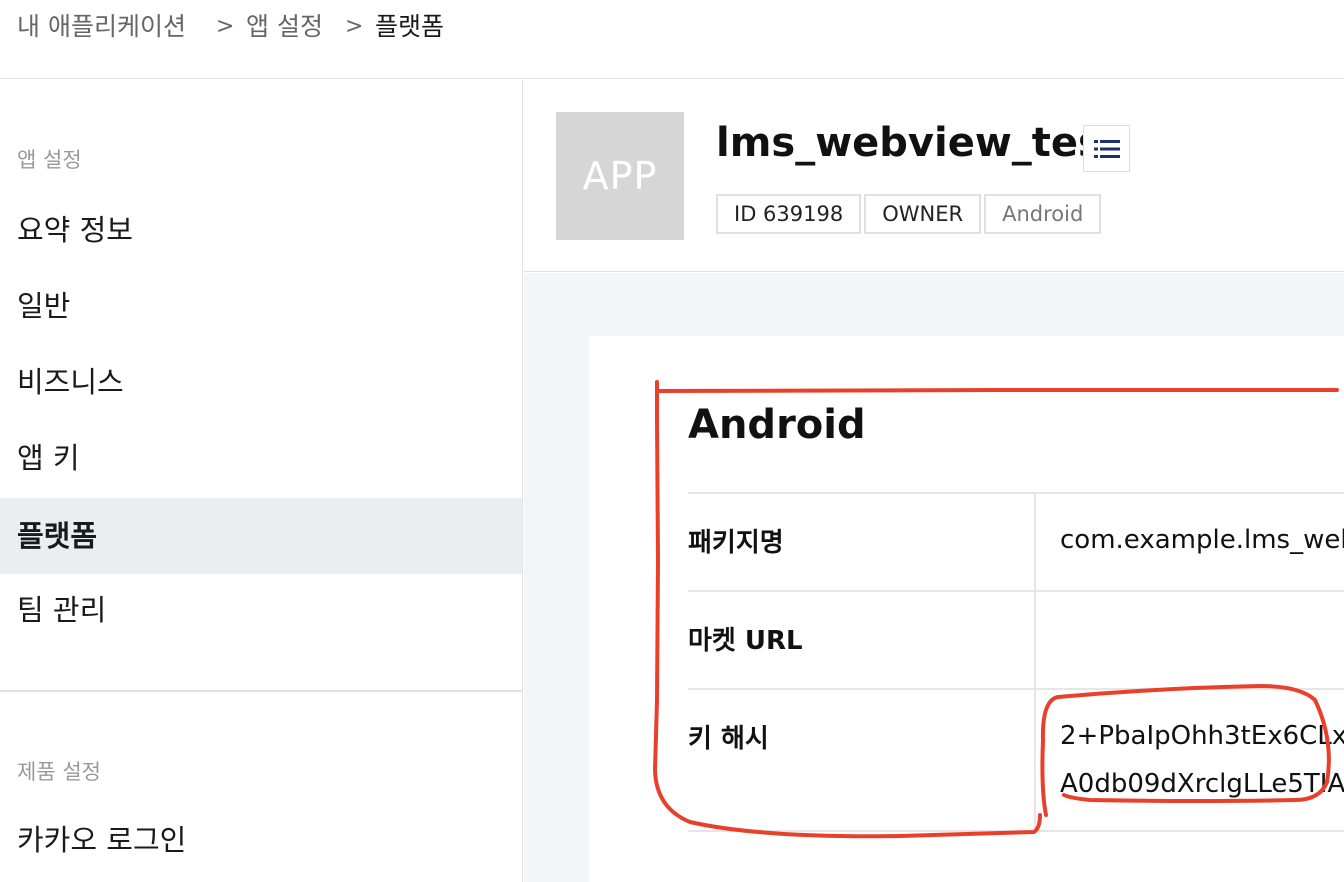  What do you see at coordinates (777, 425) in the screenshot?
I see `platform-title: Android` at bounding box center [777, 425].